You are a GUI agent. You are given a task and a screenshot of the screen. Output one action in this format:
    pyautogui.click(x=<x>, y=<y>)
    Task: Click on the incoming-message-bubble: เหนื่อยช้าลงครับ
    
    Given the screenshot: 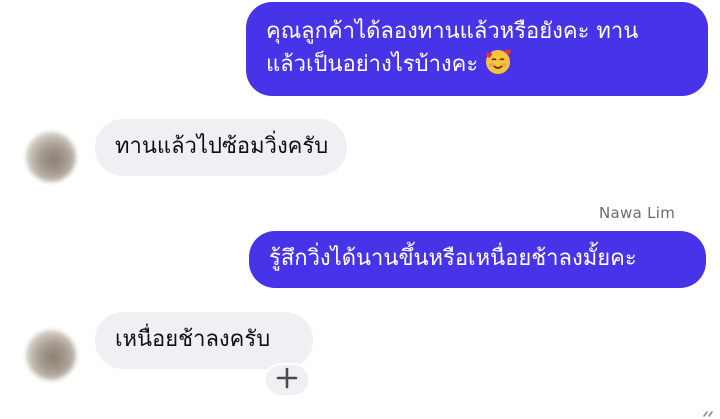 What is the action you would take?
    pyautogui.click(x=204, y=340)
    